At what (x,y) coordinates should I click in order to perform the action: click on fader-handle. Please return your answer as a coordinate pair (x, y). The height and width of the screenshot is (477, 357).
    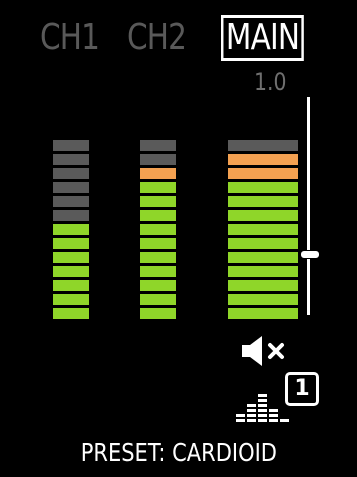
    Looking at the image, I should click on (310, 254).